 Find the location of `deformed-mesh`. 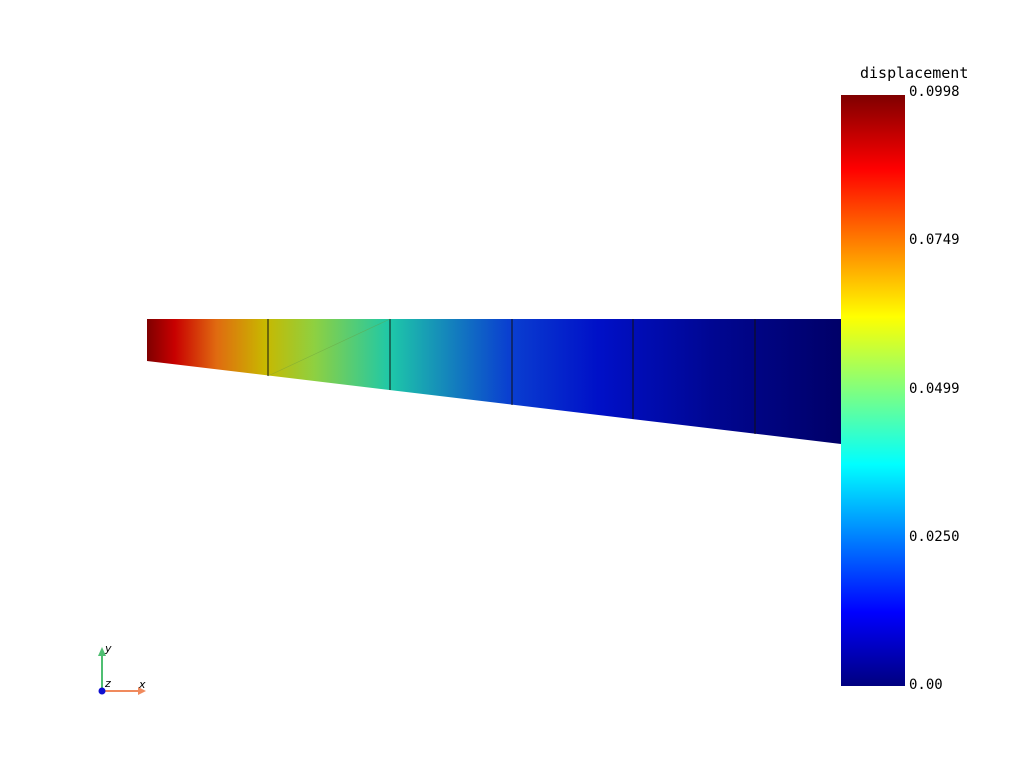

deformed-mesh is located at coordinates (494, 381).